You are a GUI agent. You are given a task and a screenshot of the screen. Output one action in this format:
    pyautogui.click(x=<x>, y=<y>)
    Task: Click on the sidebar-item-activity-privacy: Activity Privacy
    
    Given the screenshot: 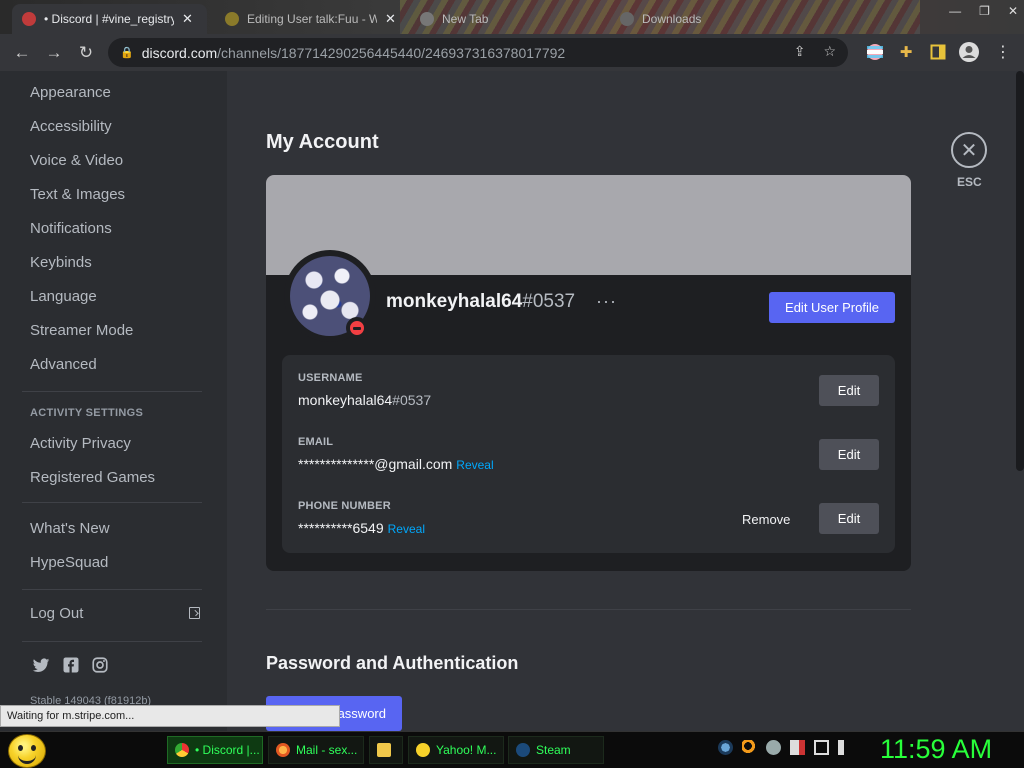 What is the action you would take?
    pyautogui.click(x=80, y=443)
    